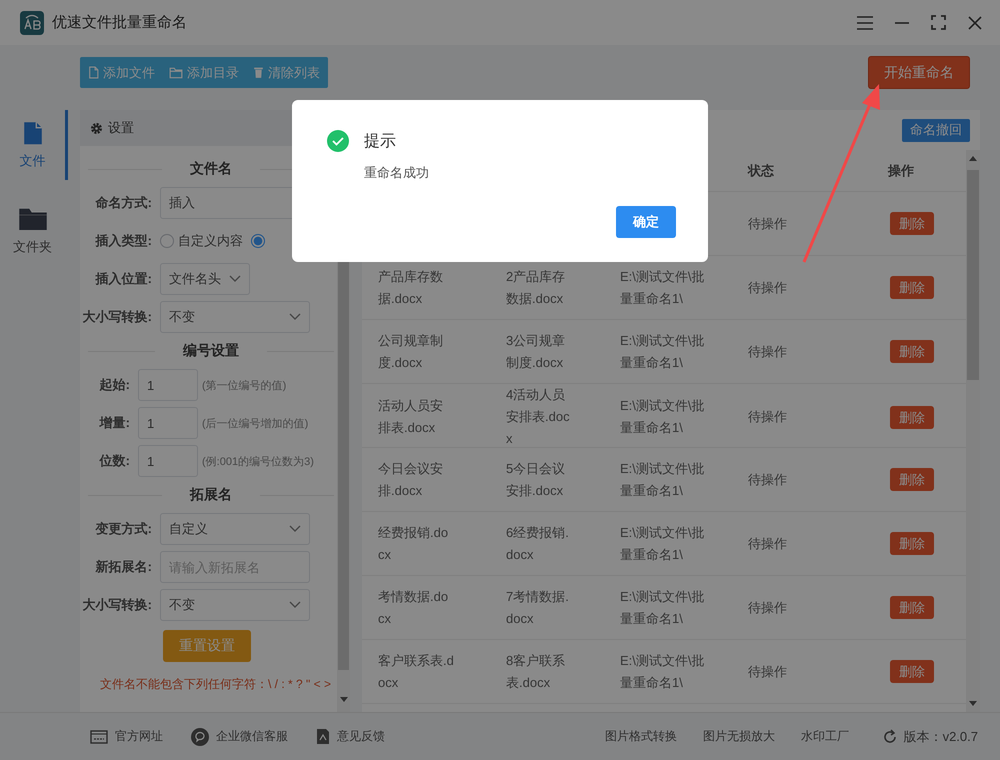 This screenshot has width=1000, height=760. What do you see at coordinates (239, 737) in the screenshot?
I see `footer-link: 企业微信客服` at bounding box center [239, 737].